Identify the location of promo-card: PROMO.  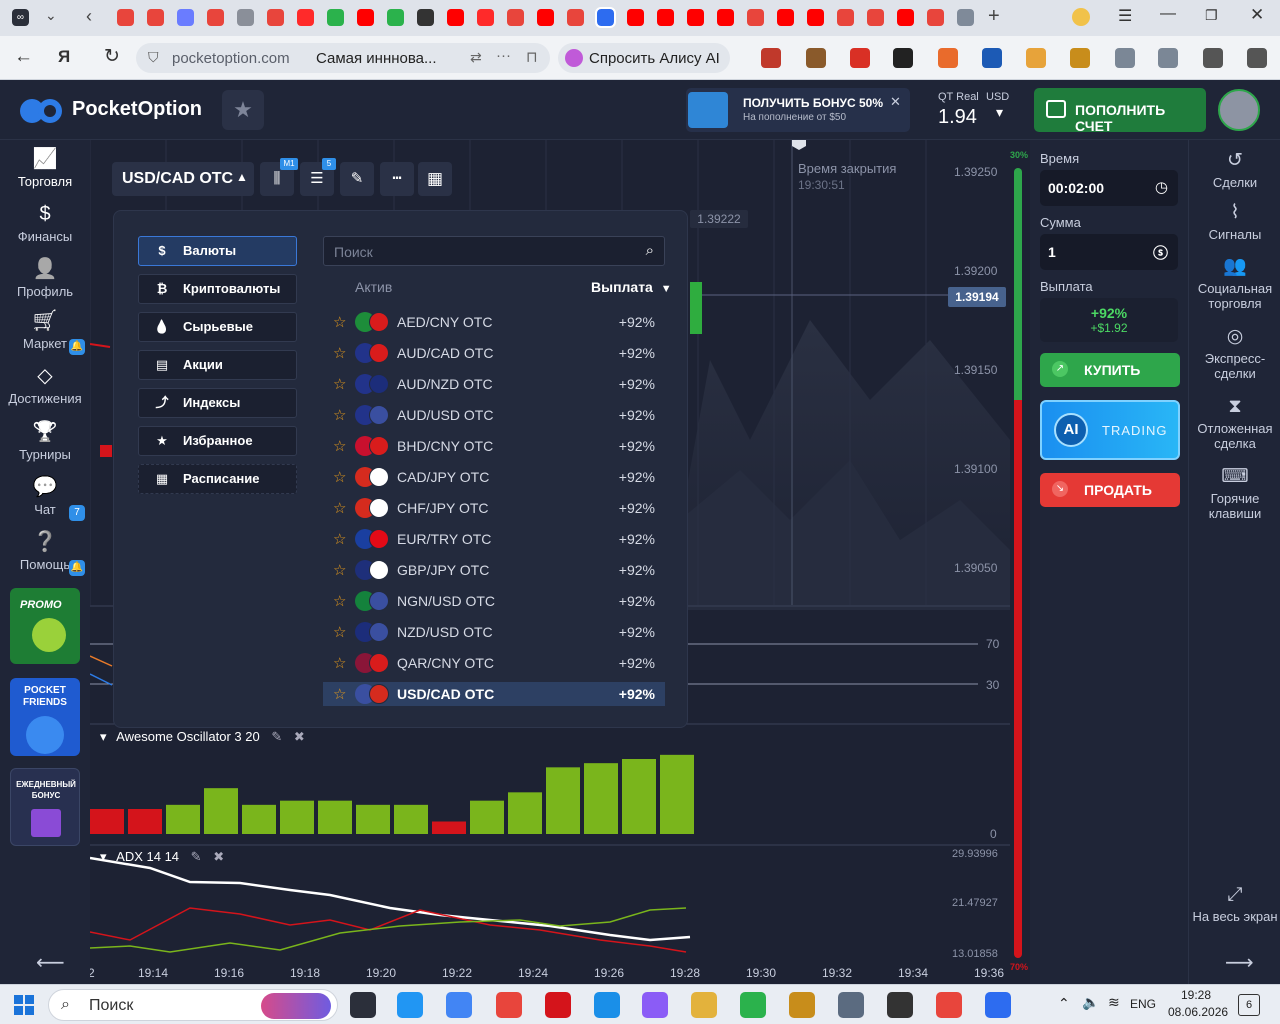
(45, 626).